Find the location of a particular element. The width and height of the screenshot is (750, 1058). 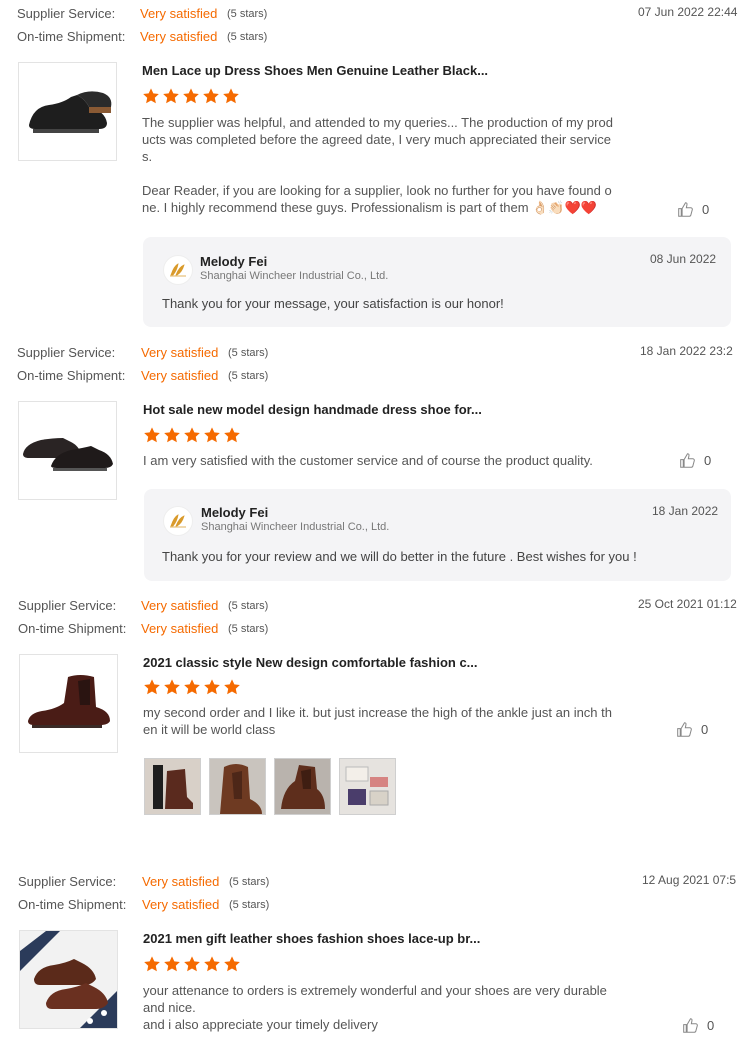

review-date: 07 Jun 2022 22:44 is located at coordinates (688, 12).